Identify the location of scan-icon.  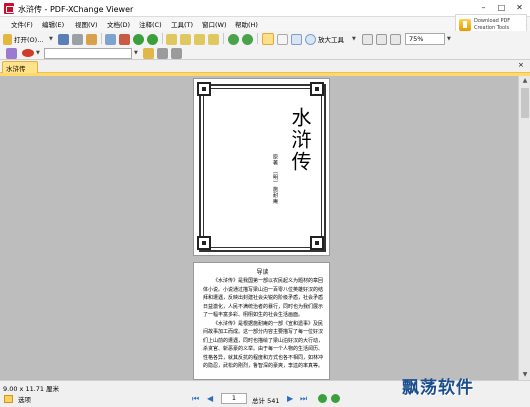
(110, 39).